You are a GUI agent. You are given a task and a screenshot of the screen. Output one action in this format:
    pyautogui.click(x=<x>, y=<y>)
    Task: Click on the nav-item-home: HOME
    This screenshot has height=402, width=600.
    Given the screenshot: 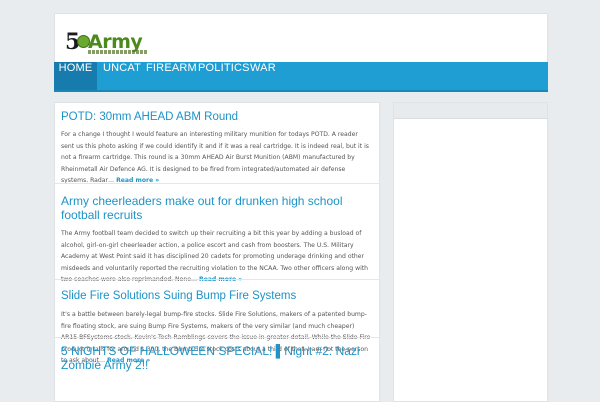 What is the action you would take?
    pyautogui.click(x=75, y=76)
    